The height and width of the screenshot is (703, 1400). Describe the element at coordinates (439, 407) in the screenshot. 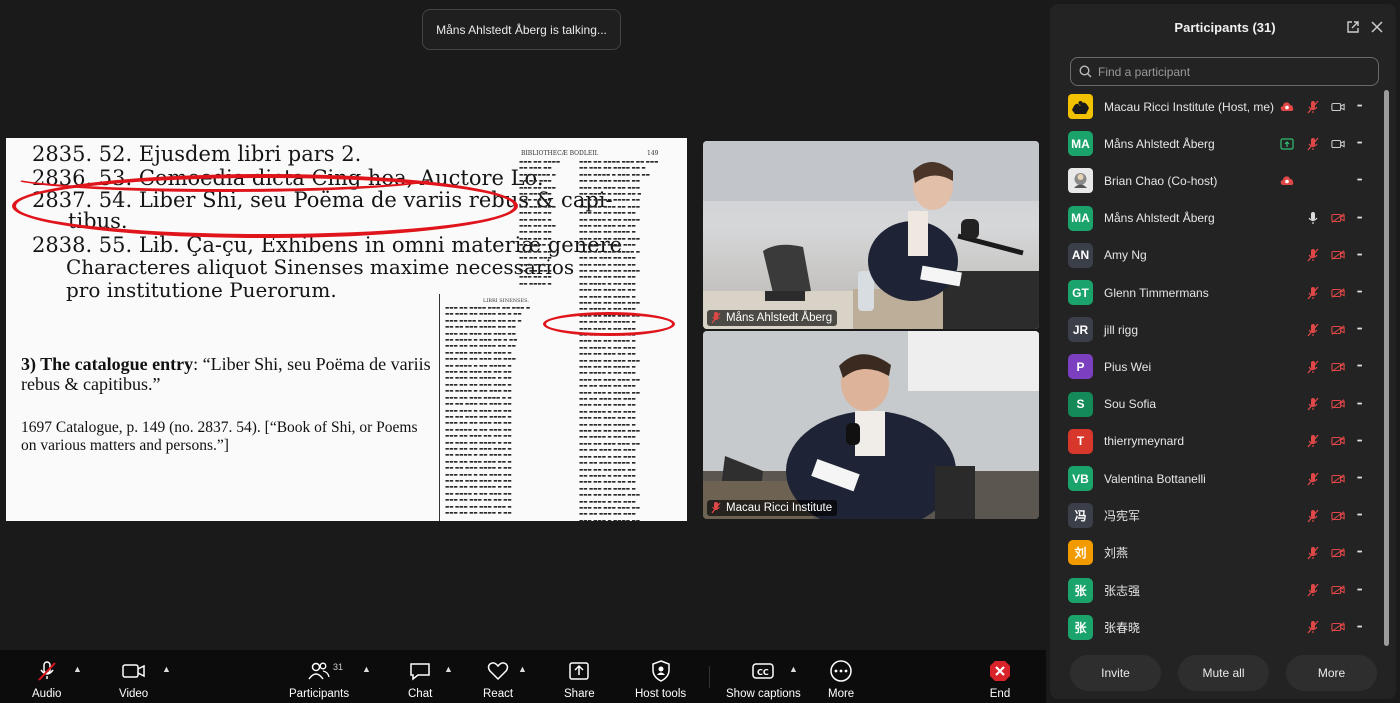

I see `column-divider` at that location.